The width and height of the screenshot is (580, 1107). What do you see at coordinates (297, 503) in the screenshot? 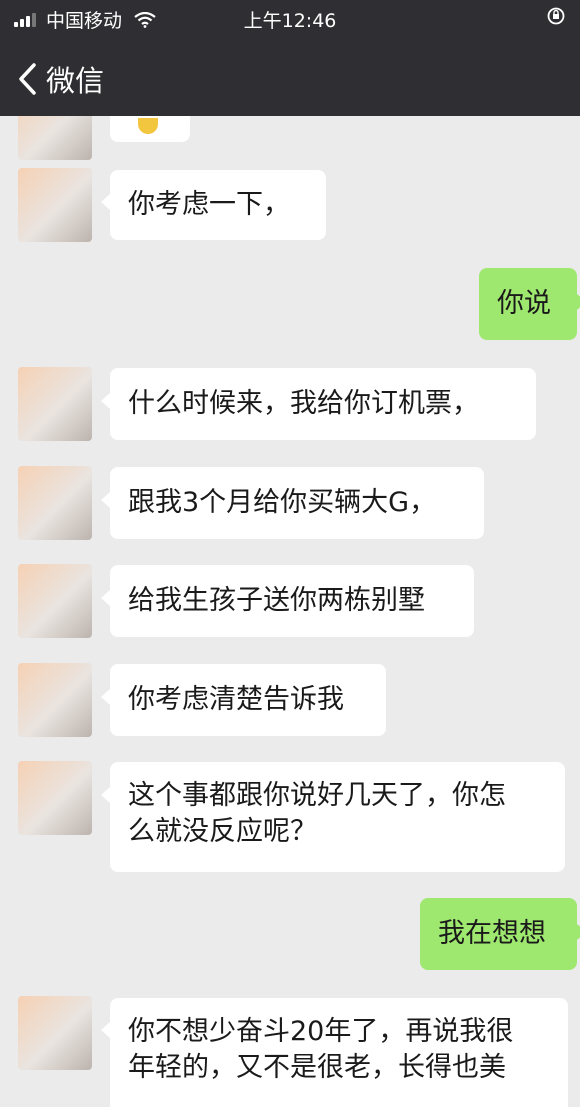
I see `message-bubble: 跟我3个月给你买辆大G，` at bounding box center [297, 503].